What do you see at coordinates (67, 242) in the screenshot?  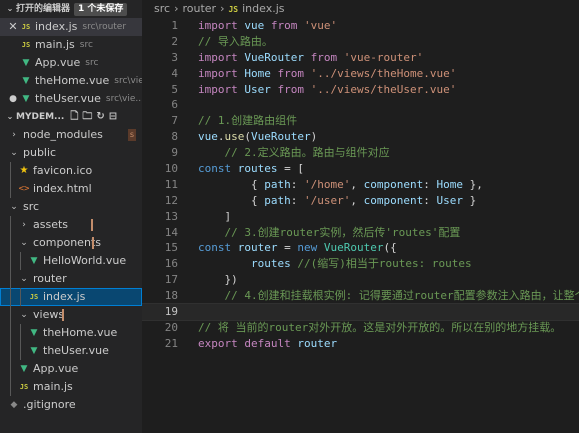 I see `tree-item-name: components` at bounding box center [67, 242].